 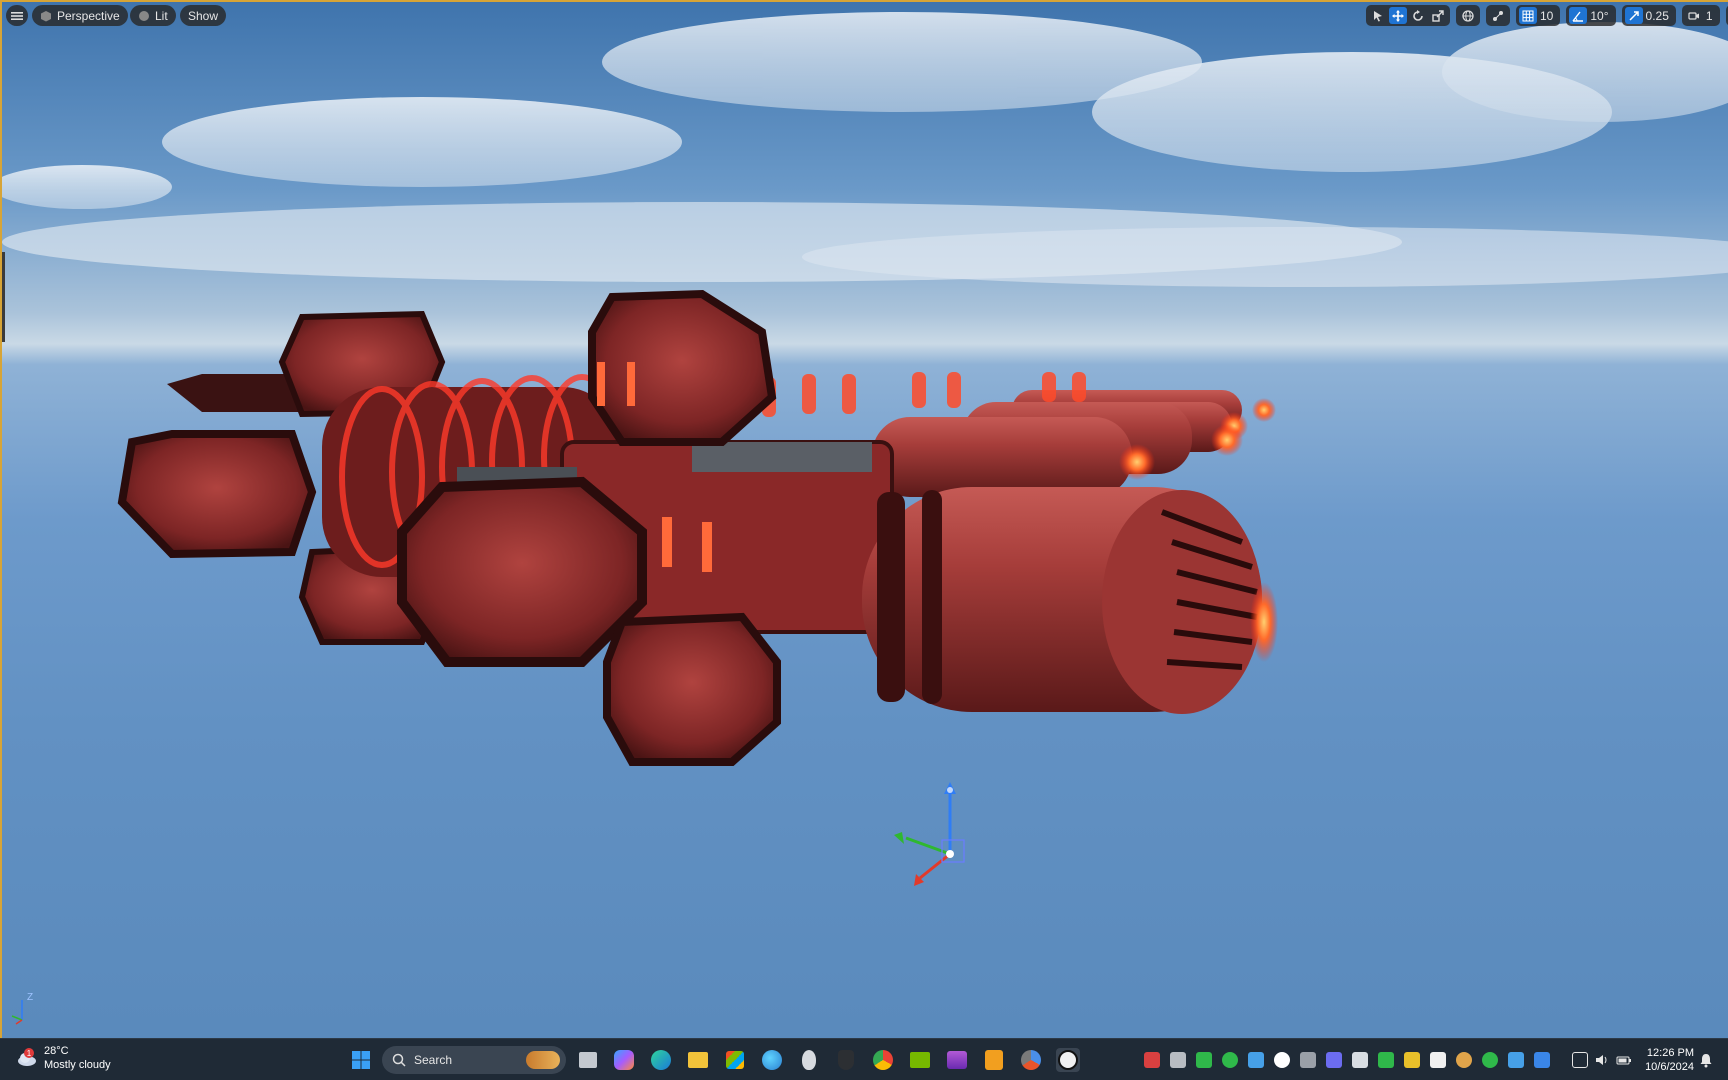 I want to click on hamburger-icon, so click(x=17, y=15).